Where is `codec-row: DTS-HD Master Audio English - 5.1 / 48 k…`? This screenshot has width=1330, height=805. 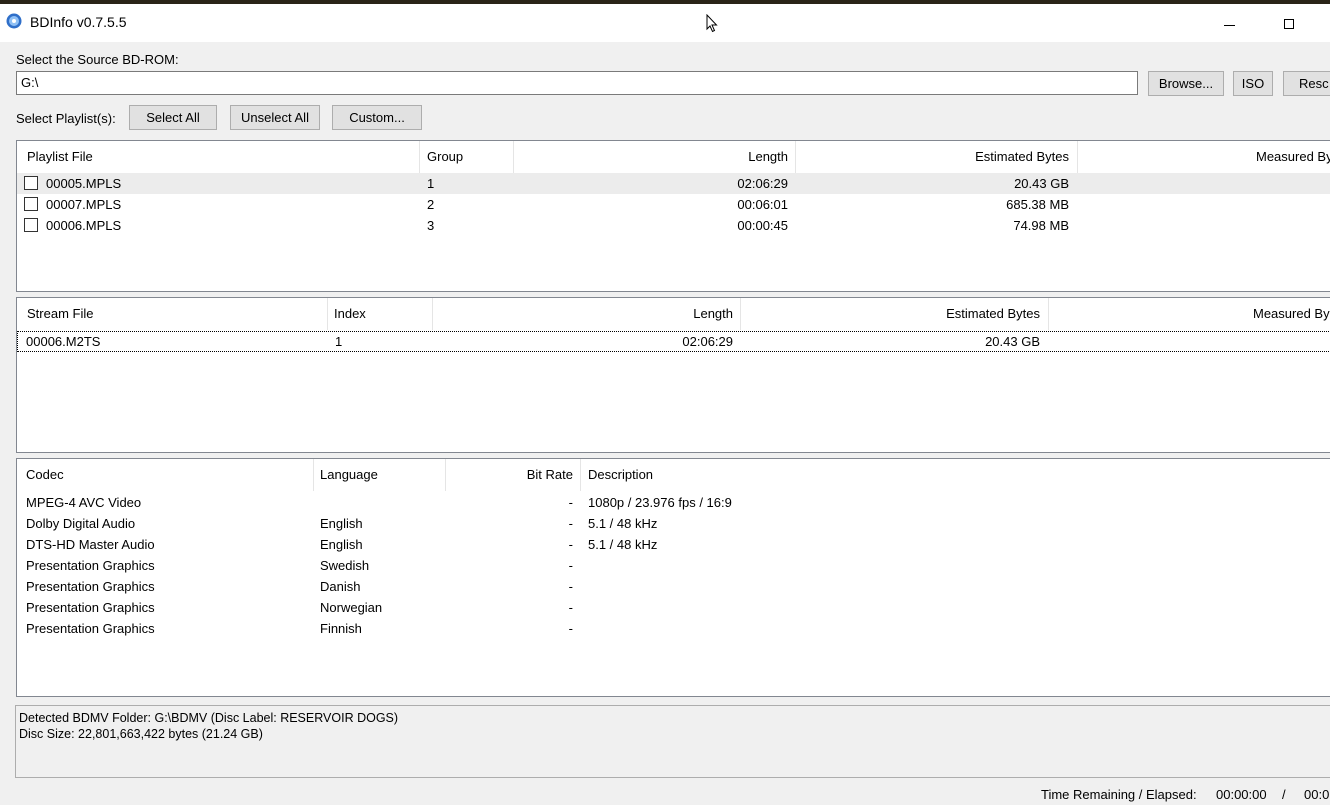 codec-row: DTS-HD Master Audio English - 5.1 / 48 k… is located at coordinates (673, 544).